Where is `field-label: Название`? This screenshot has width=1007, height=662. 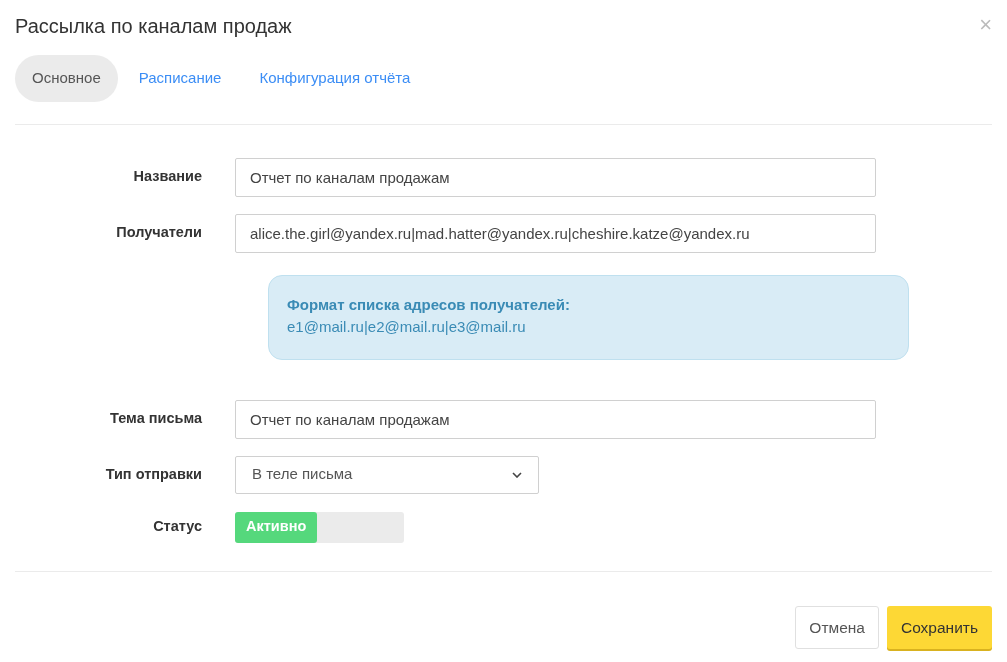
field-label: Название is located at coordinates (167, 177).